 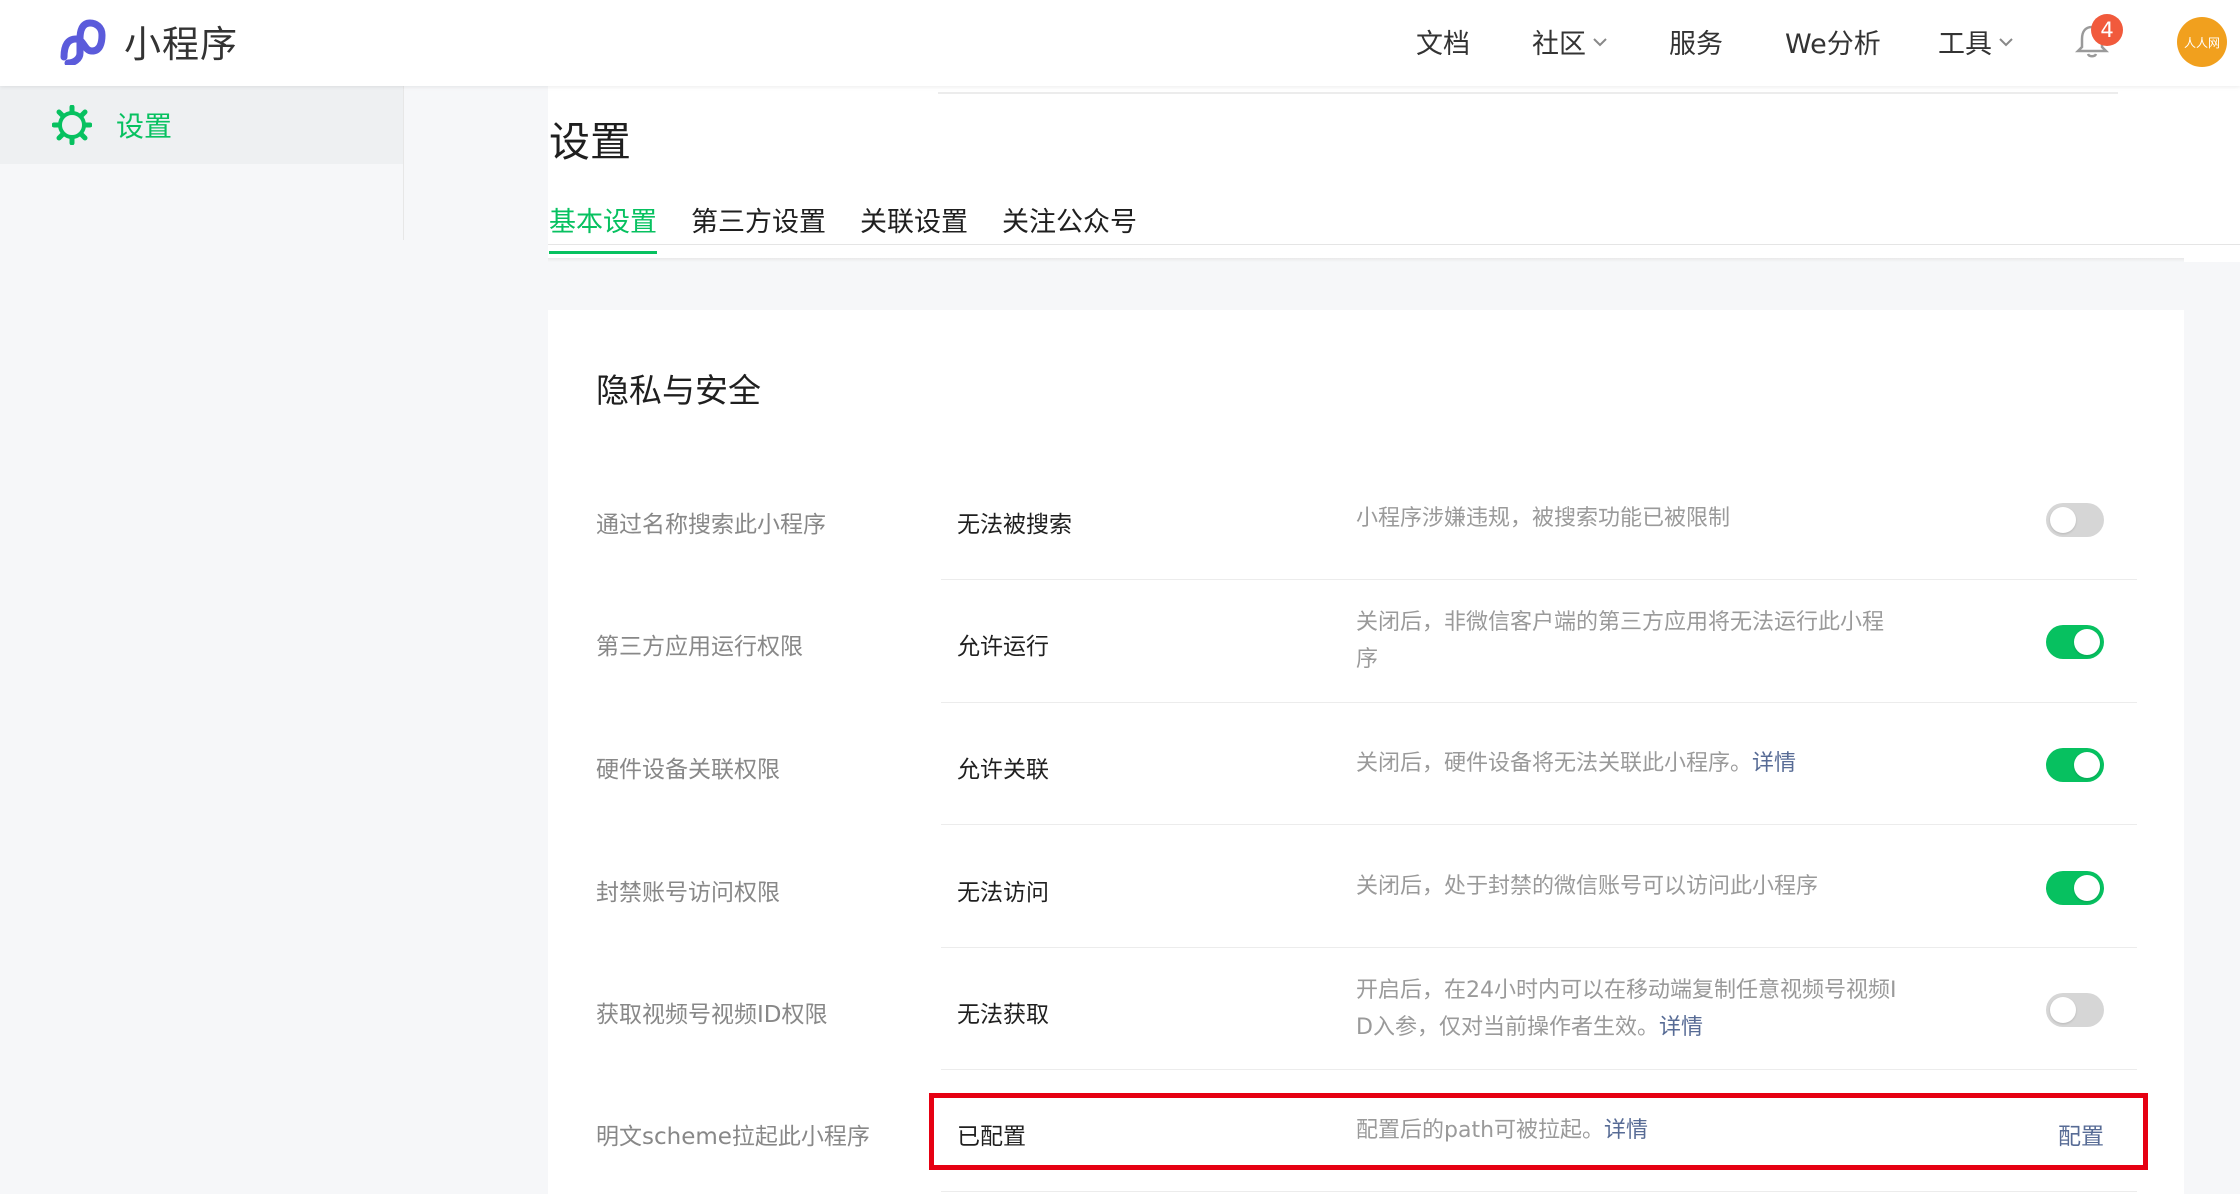 I want to click on nav-label: 文档, so click(x=1443, y=44).